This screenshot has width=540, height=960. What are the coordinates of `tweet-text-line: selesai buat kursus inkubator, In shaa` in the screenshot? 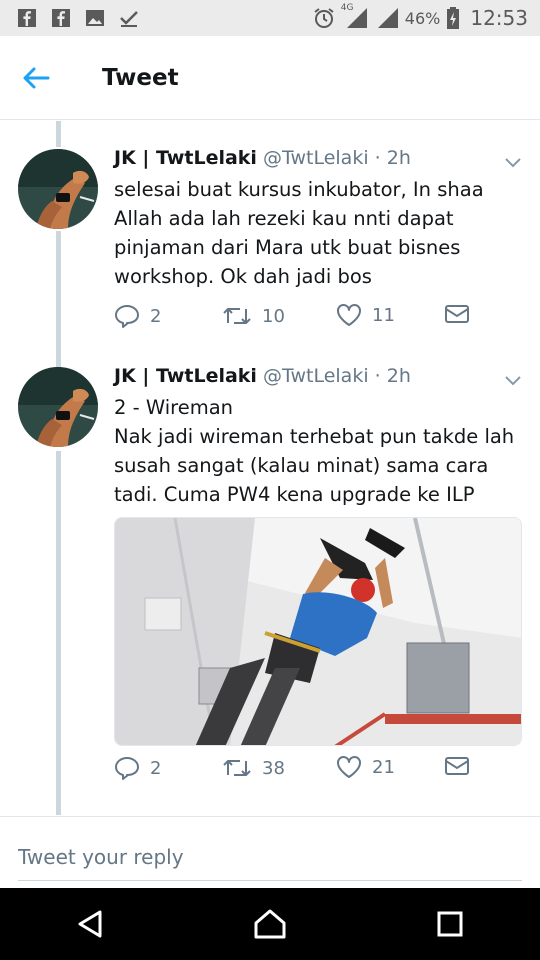 It's located at (299, 189).